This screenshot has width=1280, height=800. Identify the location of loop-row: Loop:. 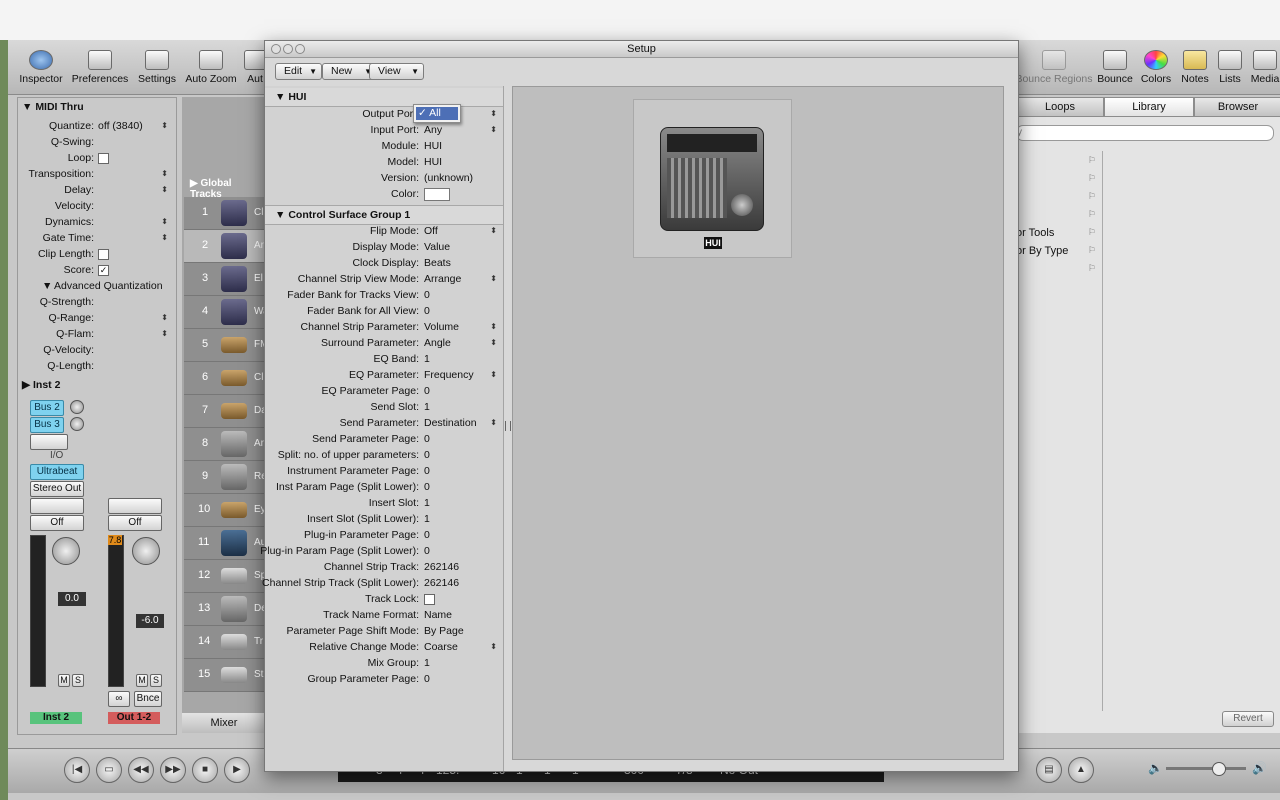
(97, 158).